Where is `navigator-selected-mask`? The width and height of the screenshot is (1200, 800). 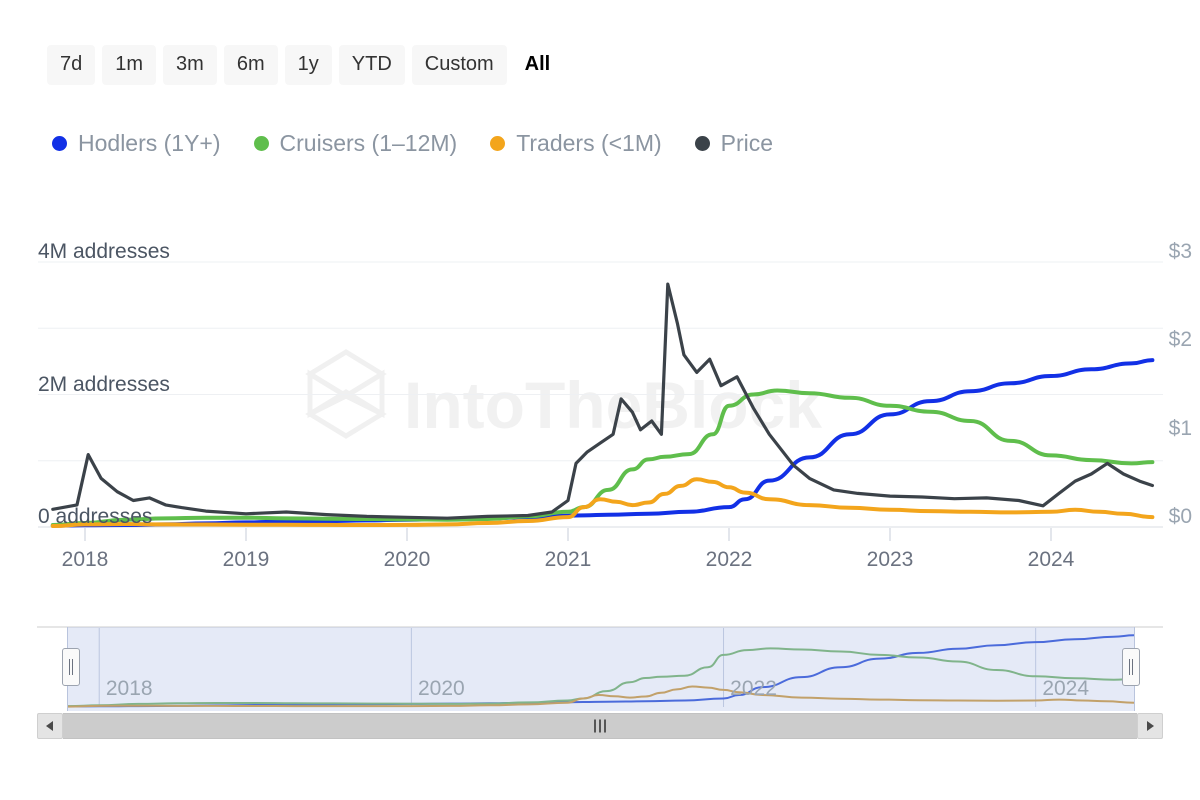
navigator-selected-mask is located at coordinates (601, 669).